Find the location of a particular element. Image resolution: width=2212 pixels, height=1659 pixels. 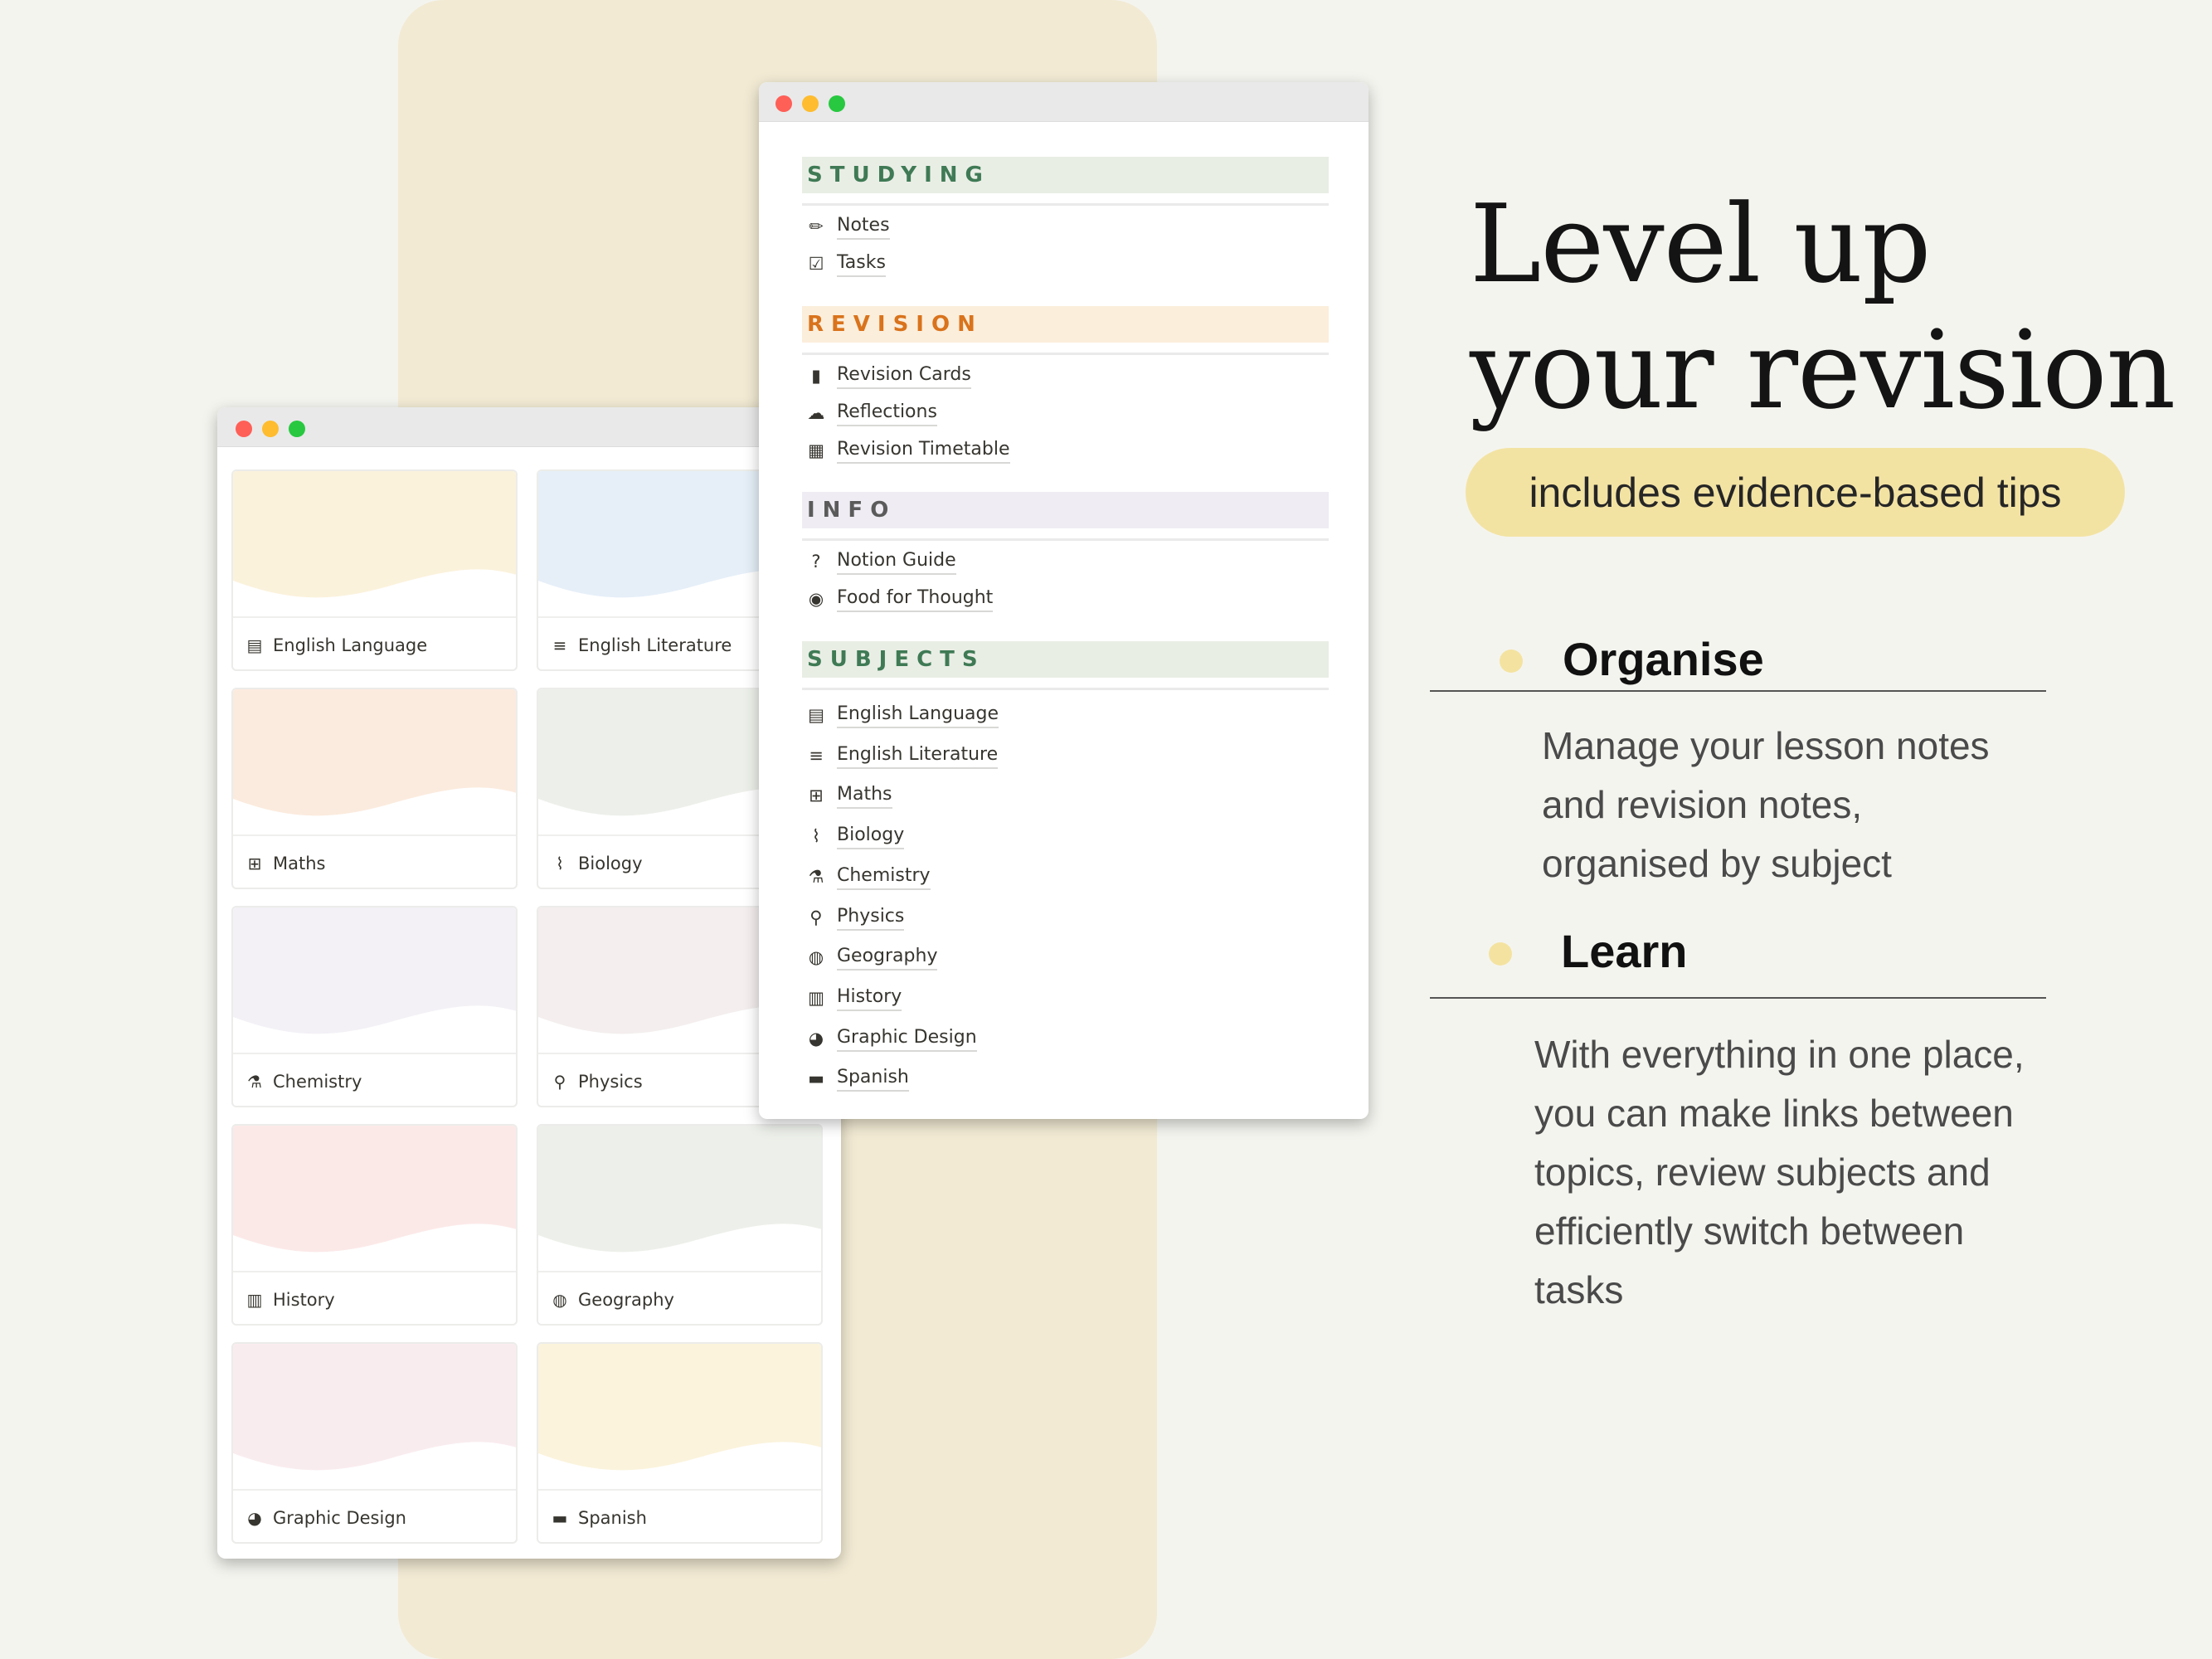

gallery-card: ⊞ Maths is located at coordinates (374, 788).